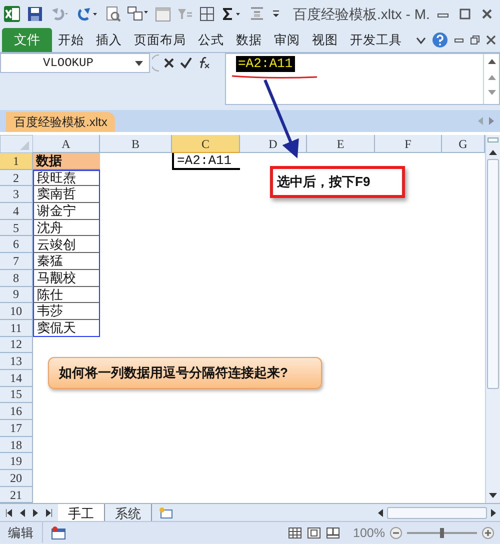  Describe the element at coordinates (66, 261) in the screenshot. I see `table-cell: 秦猛` at that location.